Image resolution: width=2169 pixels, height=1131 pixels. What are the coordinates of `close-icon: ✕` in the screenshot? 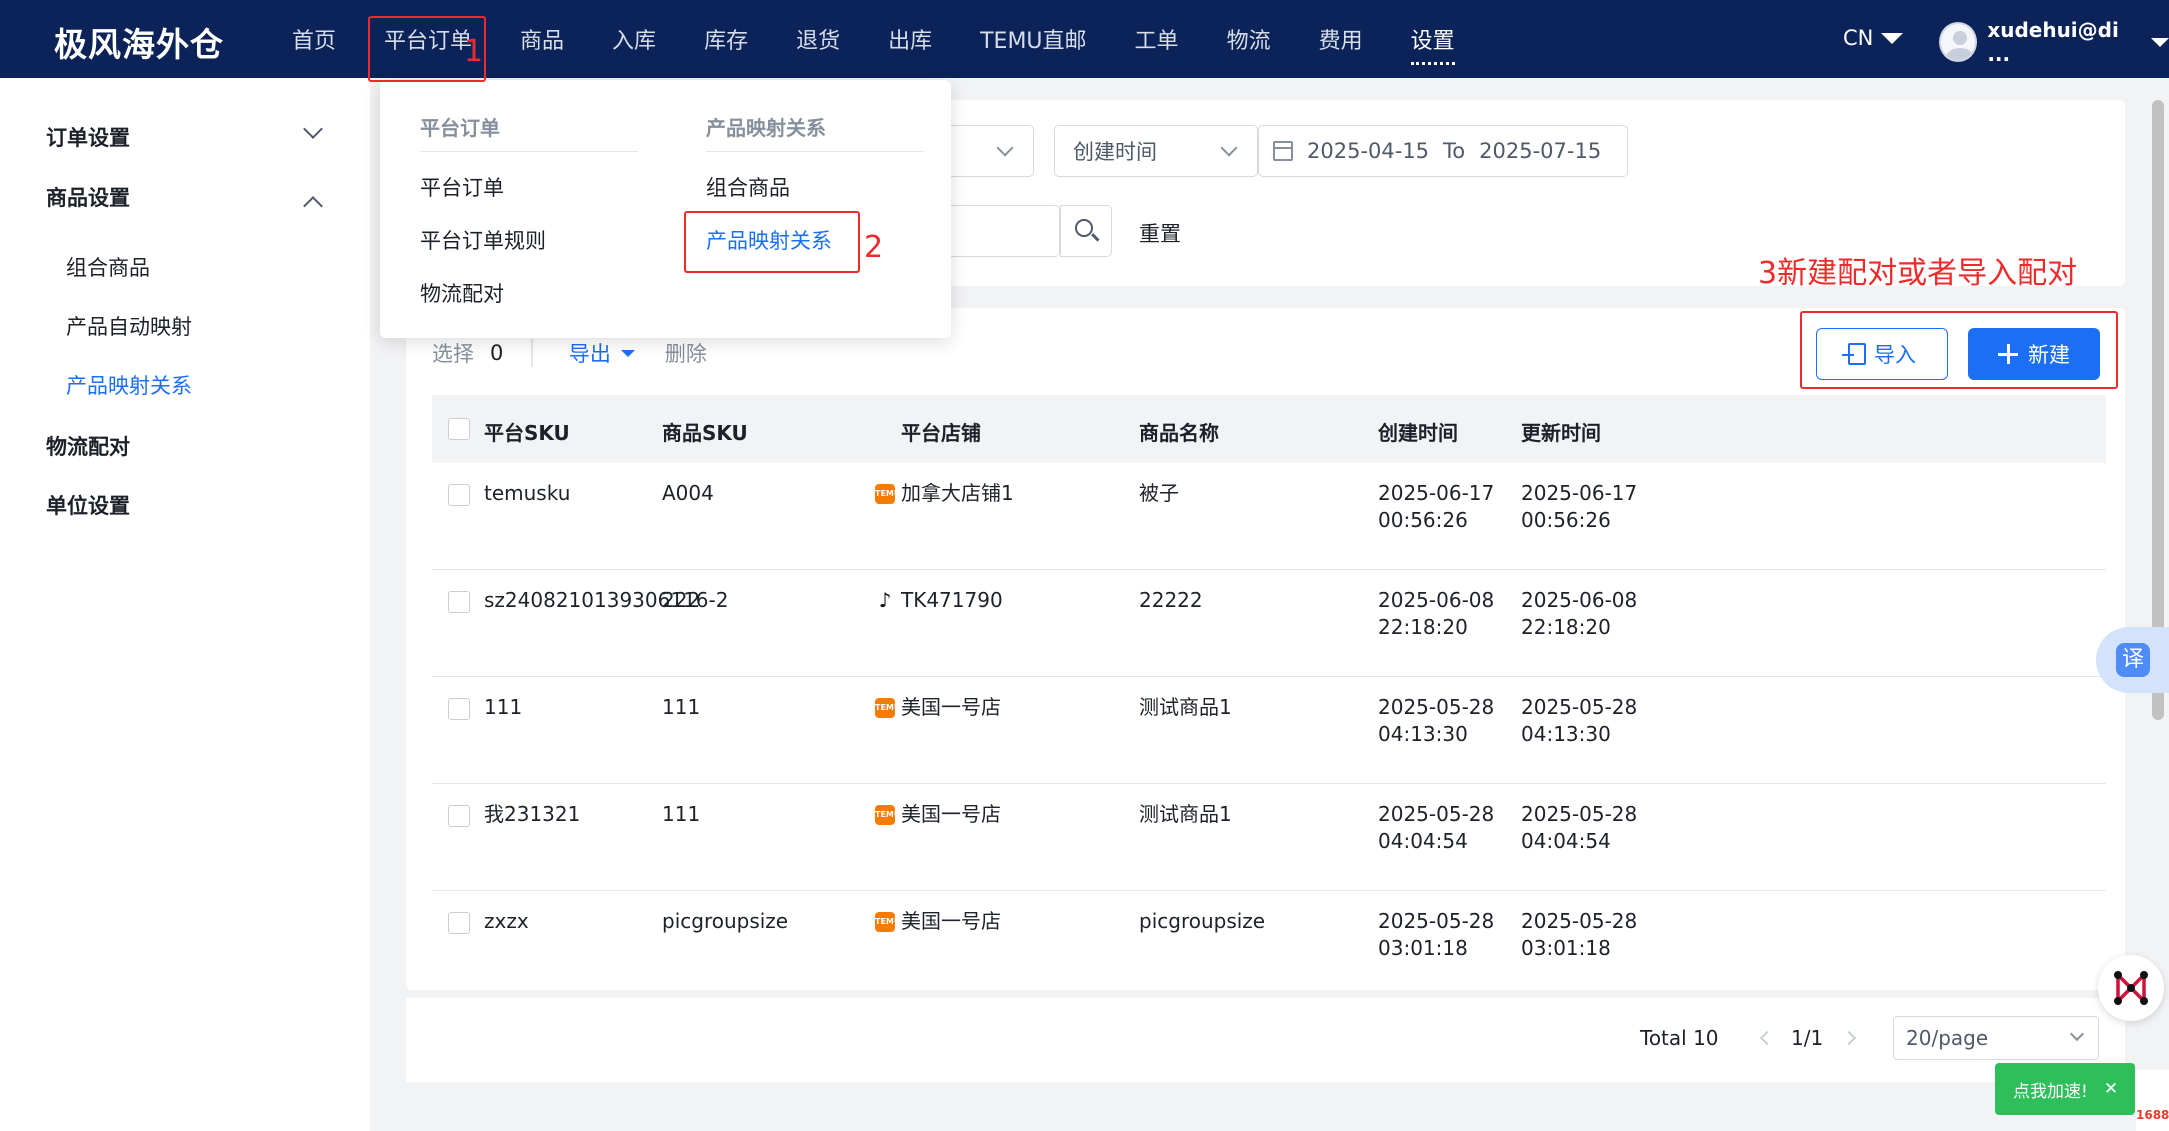 It's located at (2111, 1089).